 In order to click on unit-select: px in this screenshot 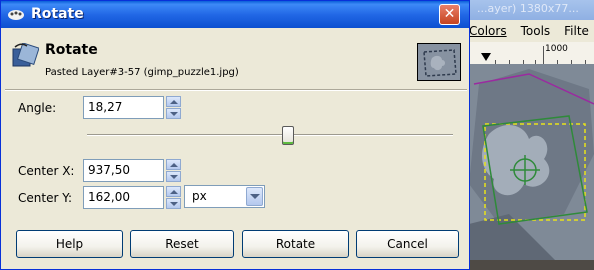, I will do `click(224, 196)`.